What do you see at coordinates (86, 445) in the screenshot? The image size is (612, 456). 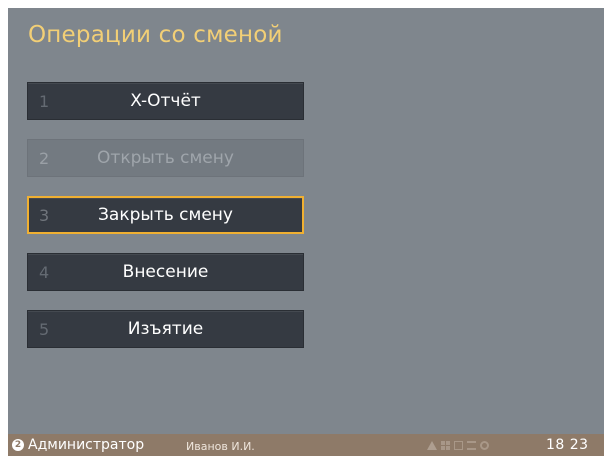 I see `user-role: Администратор` at bounding box center [86, 445].